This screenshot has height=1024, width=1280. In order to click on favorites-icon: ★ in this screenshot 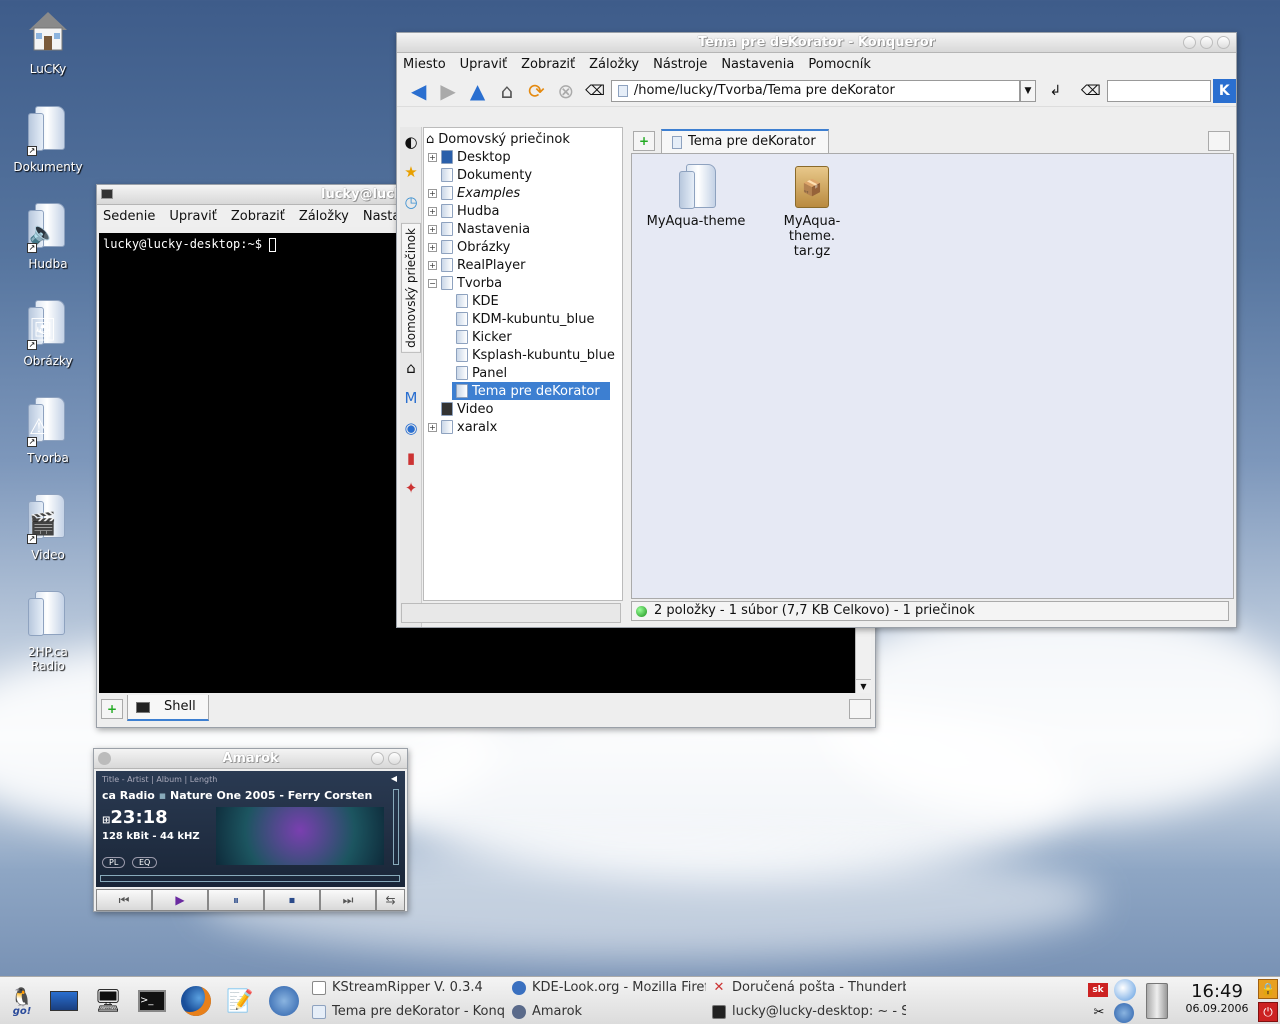, I will do `click(411, 175)`.